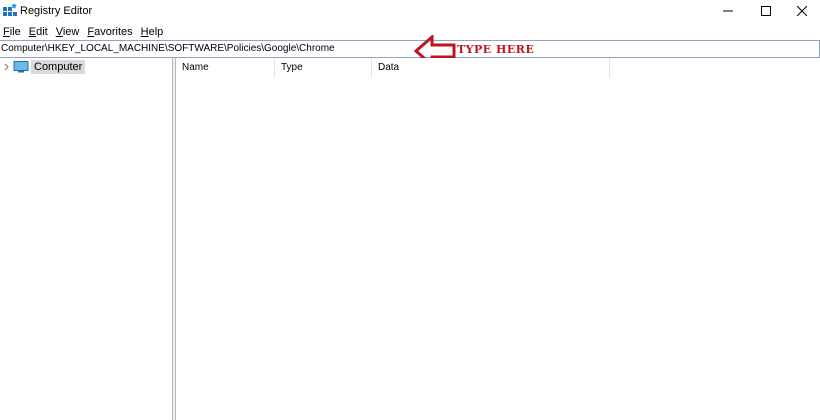 Image resolution: width=820 pixels, height=420 pixels. I want to click on menu-bar: File Edit View Favorites Help, so click(410, 32).